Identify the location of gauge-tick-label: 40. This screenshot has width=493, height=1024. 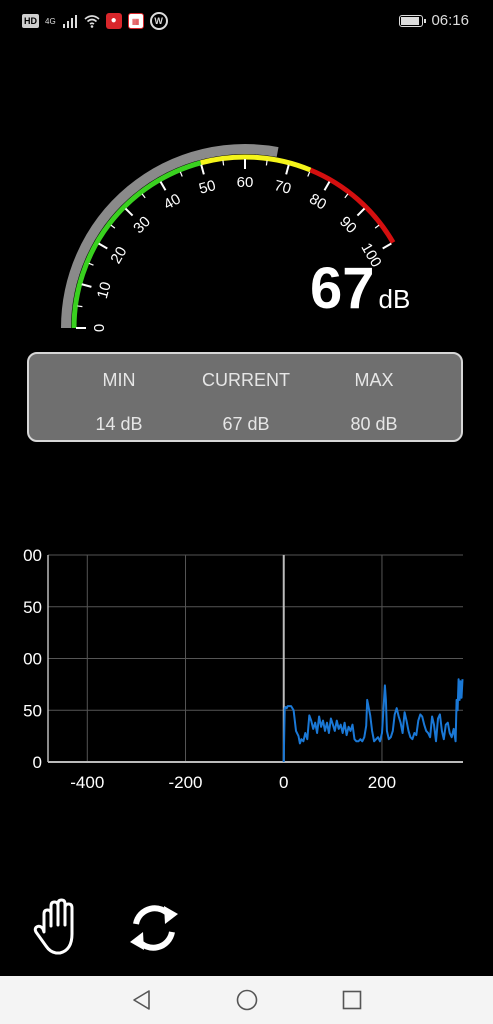
(172, 201).